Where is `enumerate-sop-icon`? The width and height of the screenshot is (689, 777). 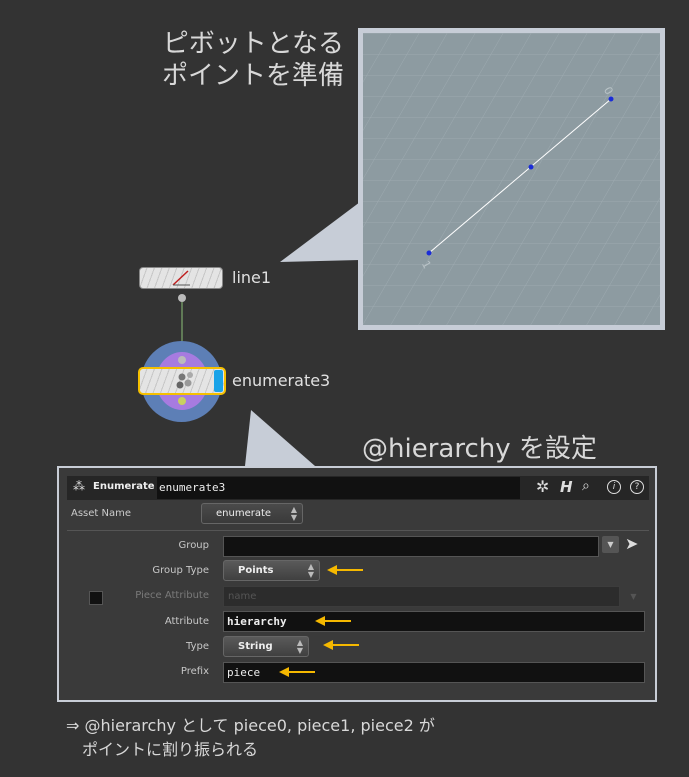 enumerate-sop-icon is located at coordinates (184, 380).